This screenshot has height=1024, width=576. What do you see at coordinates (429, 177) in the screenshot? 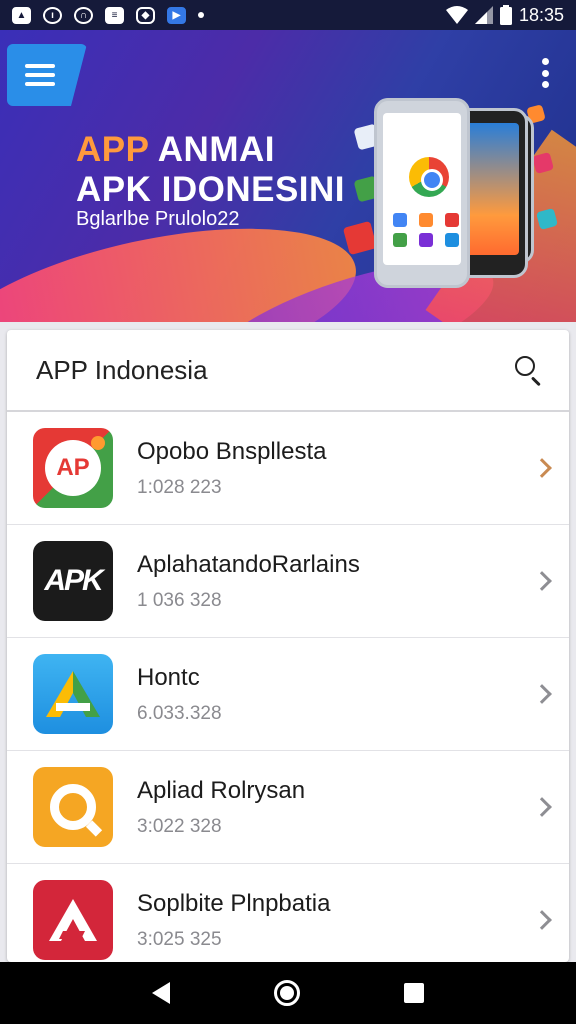
I see `chrome-icon` at bounding box center [429, 177].